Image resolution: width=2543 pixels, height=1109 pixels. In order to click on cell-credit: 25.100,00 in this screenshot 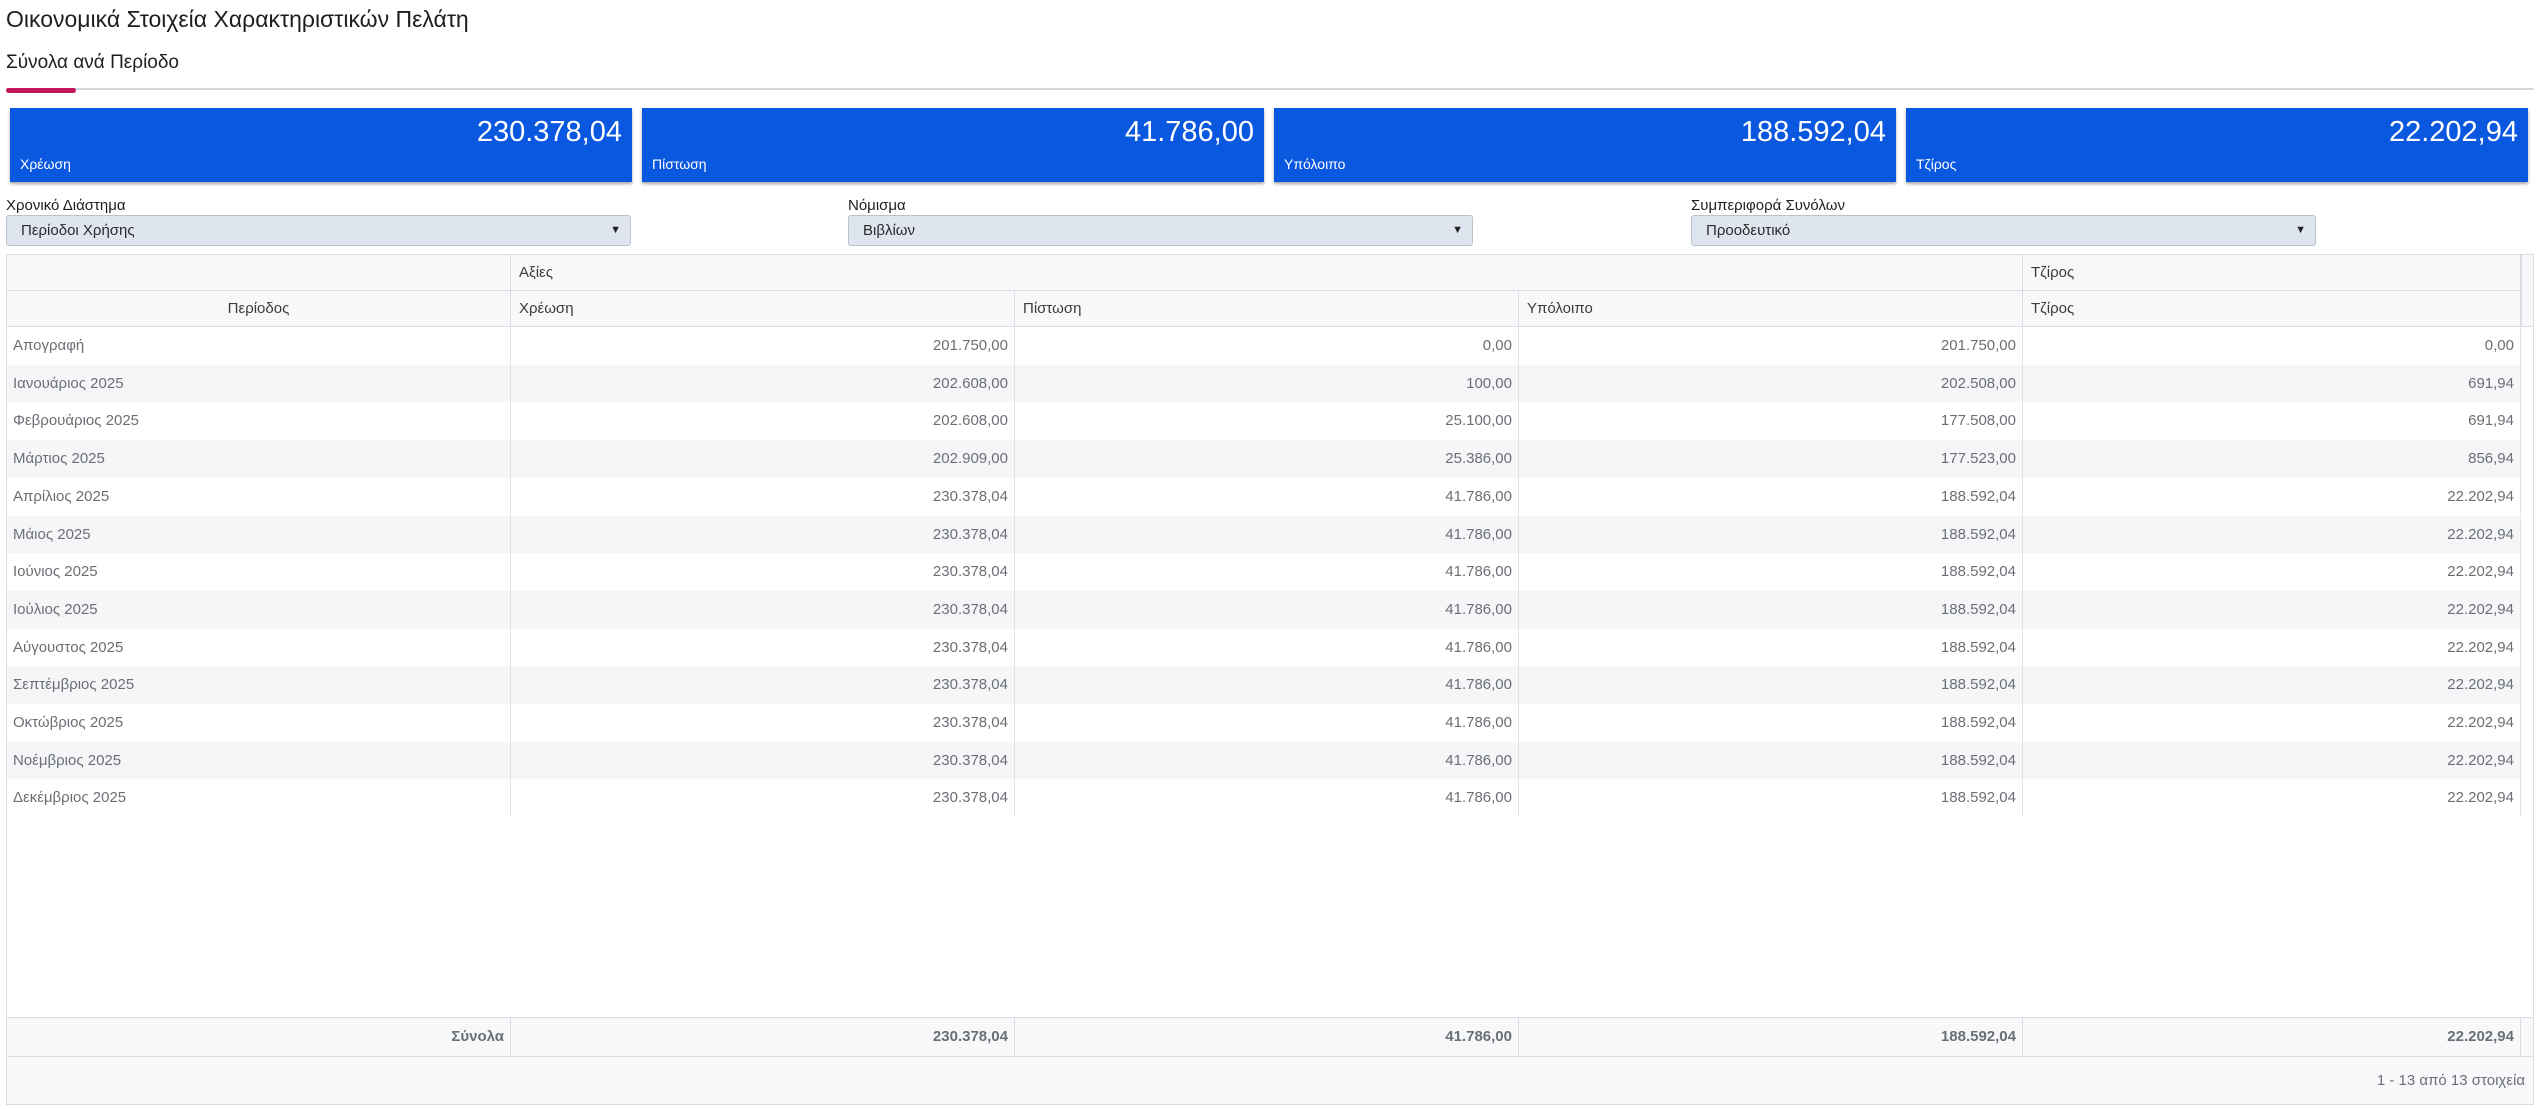, I will do `click(1267, 421)`.